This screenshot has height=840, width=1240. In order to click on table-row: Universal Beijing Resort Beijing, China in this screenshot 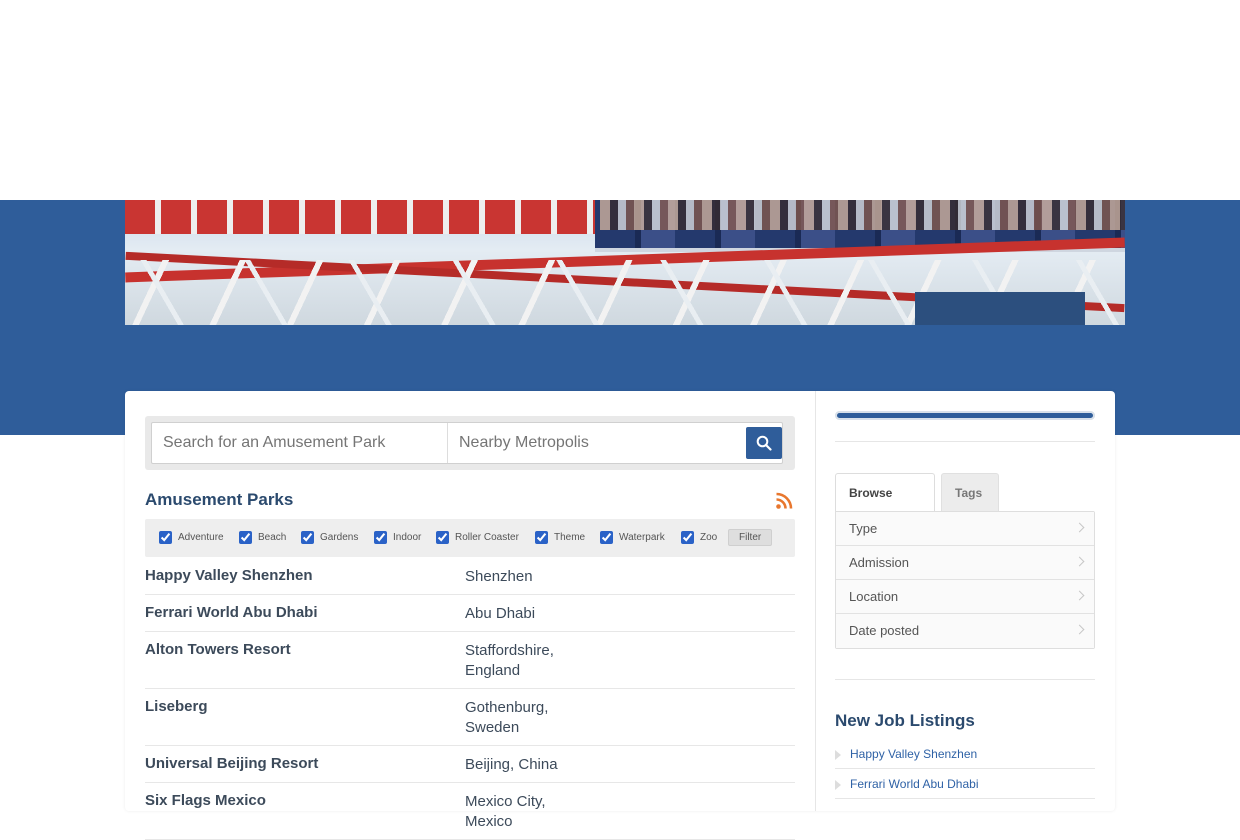, I will do `click(470, 764)`.